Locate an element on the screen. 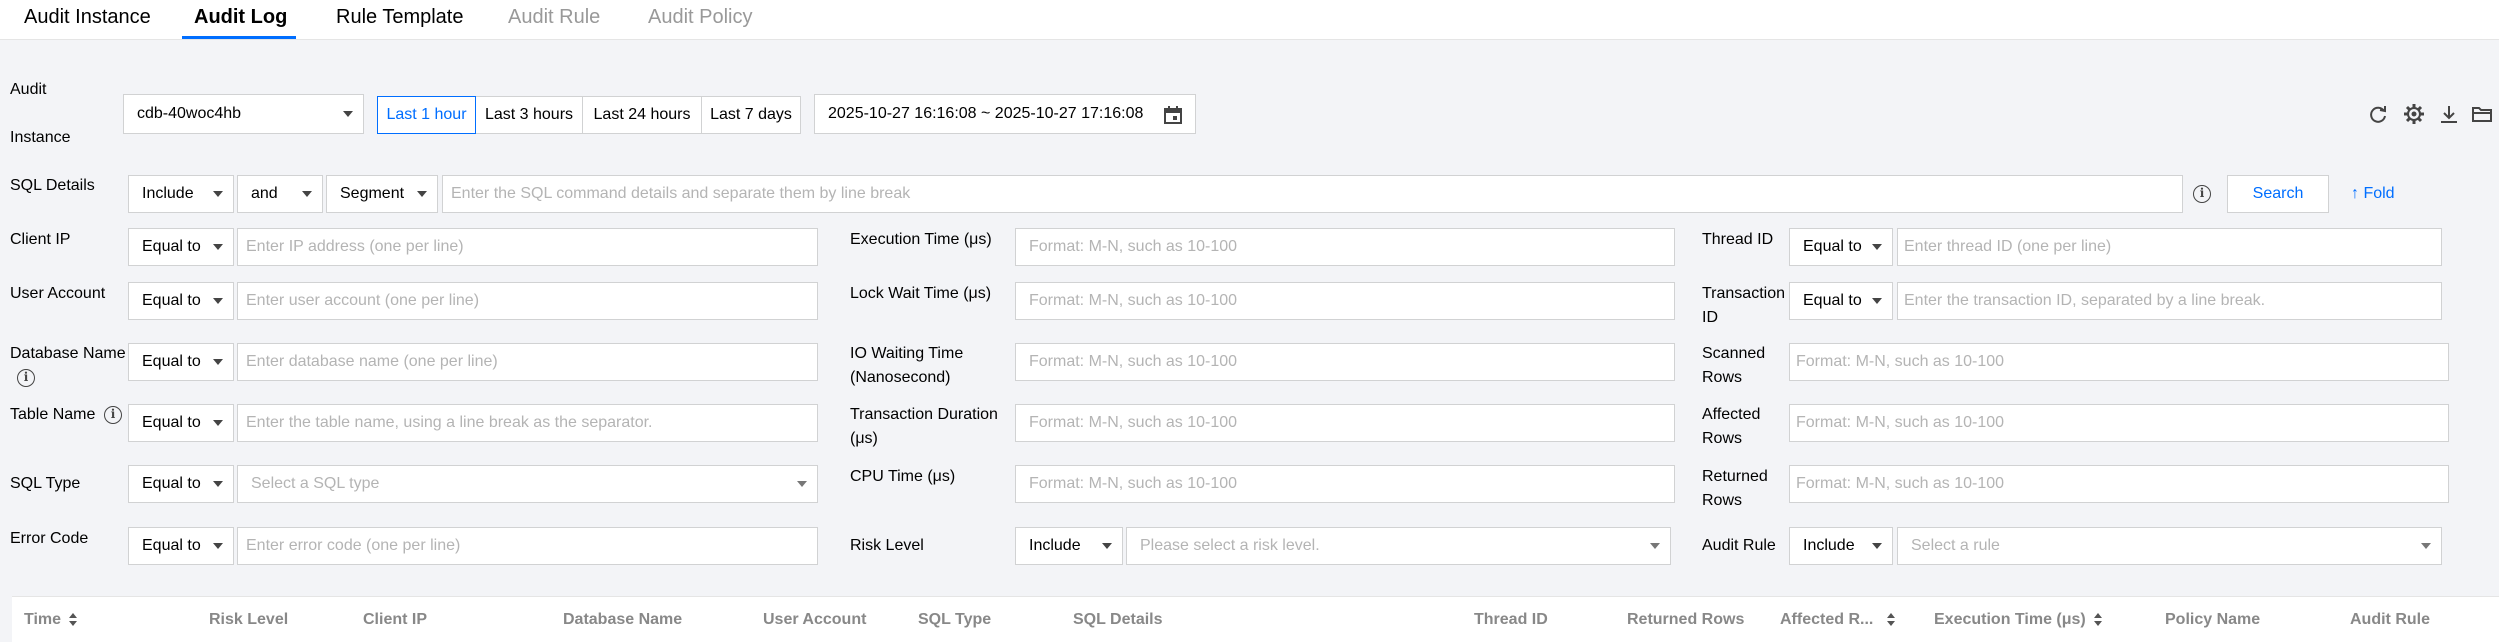  returned-rows-label-line2: Rows is located at coordinates (1722, 500).